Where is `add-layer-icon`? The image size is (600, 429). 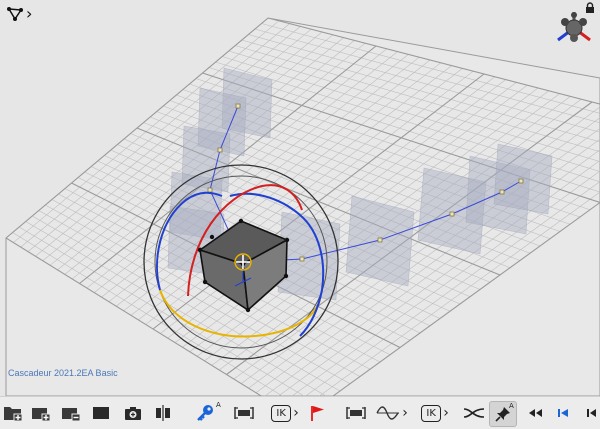 add-layer-icon is located at coordinates (41, 413).